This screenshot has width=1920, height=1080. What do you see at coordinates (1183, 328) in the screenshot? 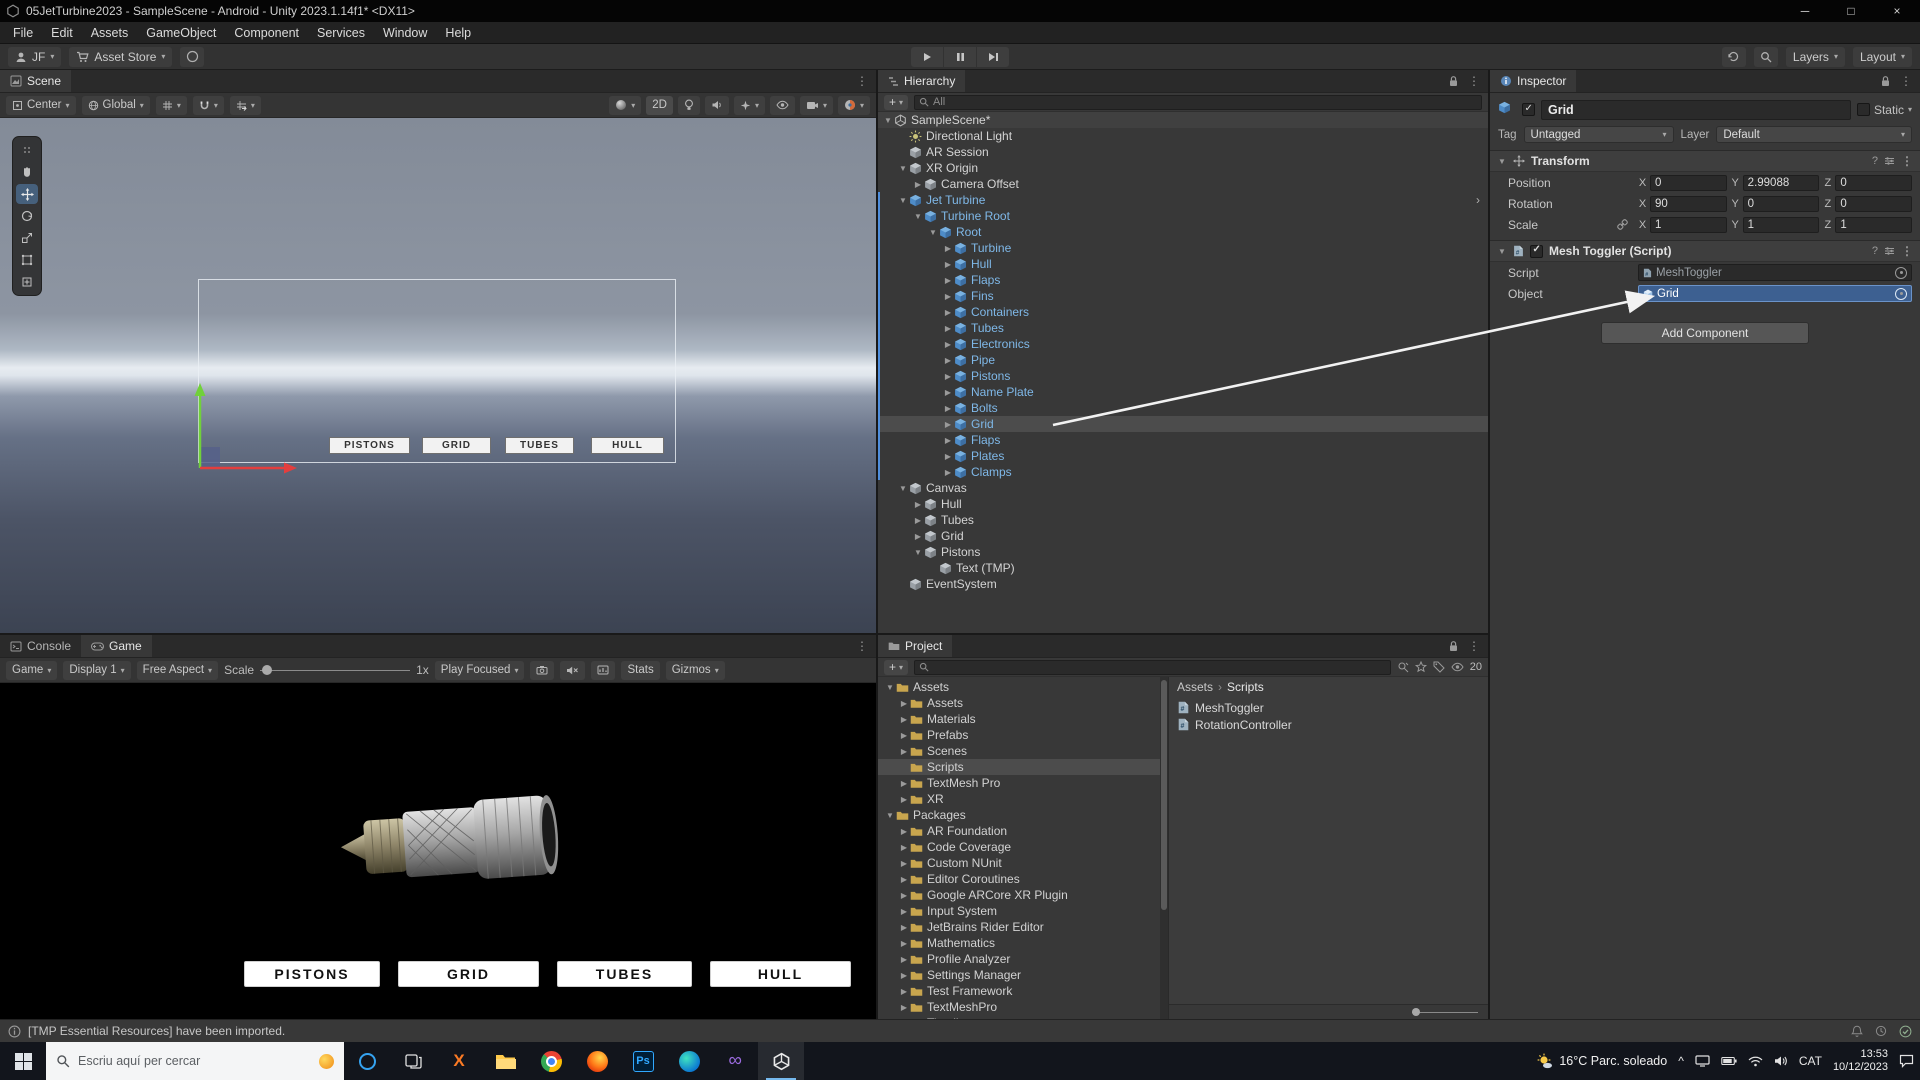
I see `hierarchy-item-tubes: ▶ Tubes` at bounding box center [1183, 328].